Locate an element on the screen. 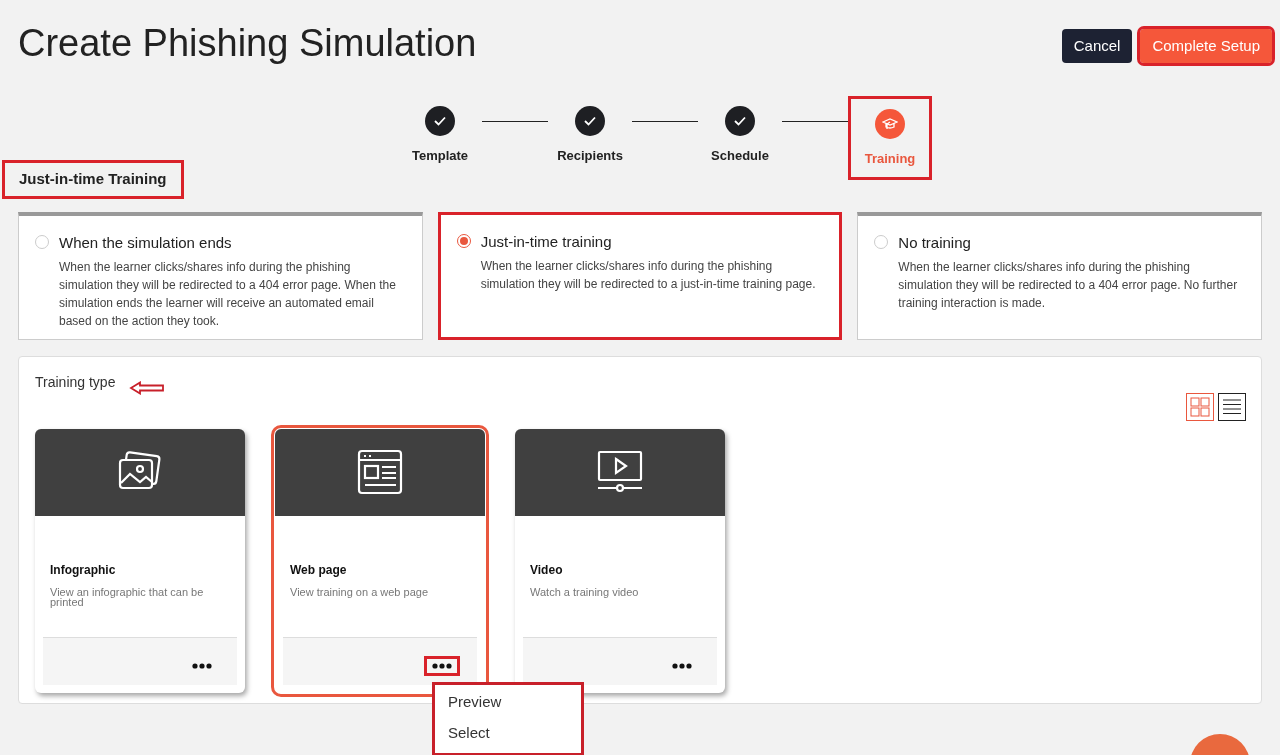 This screenshot has width=1280, height=755. option-title: Just-in-time training is located at coordinates (546, 241).